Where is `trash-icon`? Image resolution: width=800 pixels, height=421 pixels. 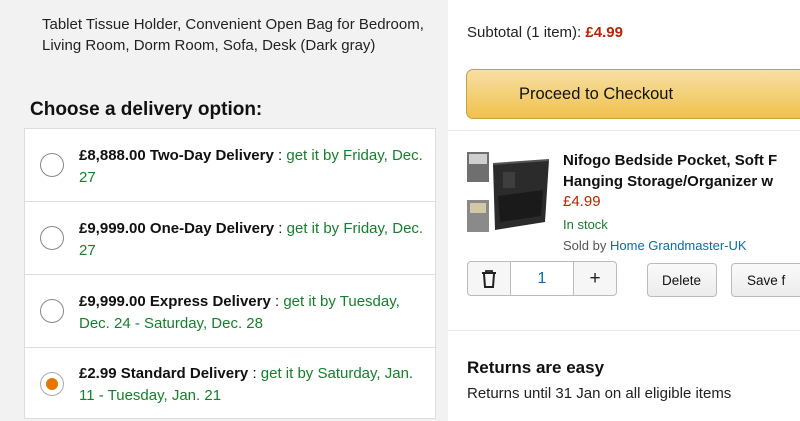
trash-icon is located at coordinates (489, 278).